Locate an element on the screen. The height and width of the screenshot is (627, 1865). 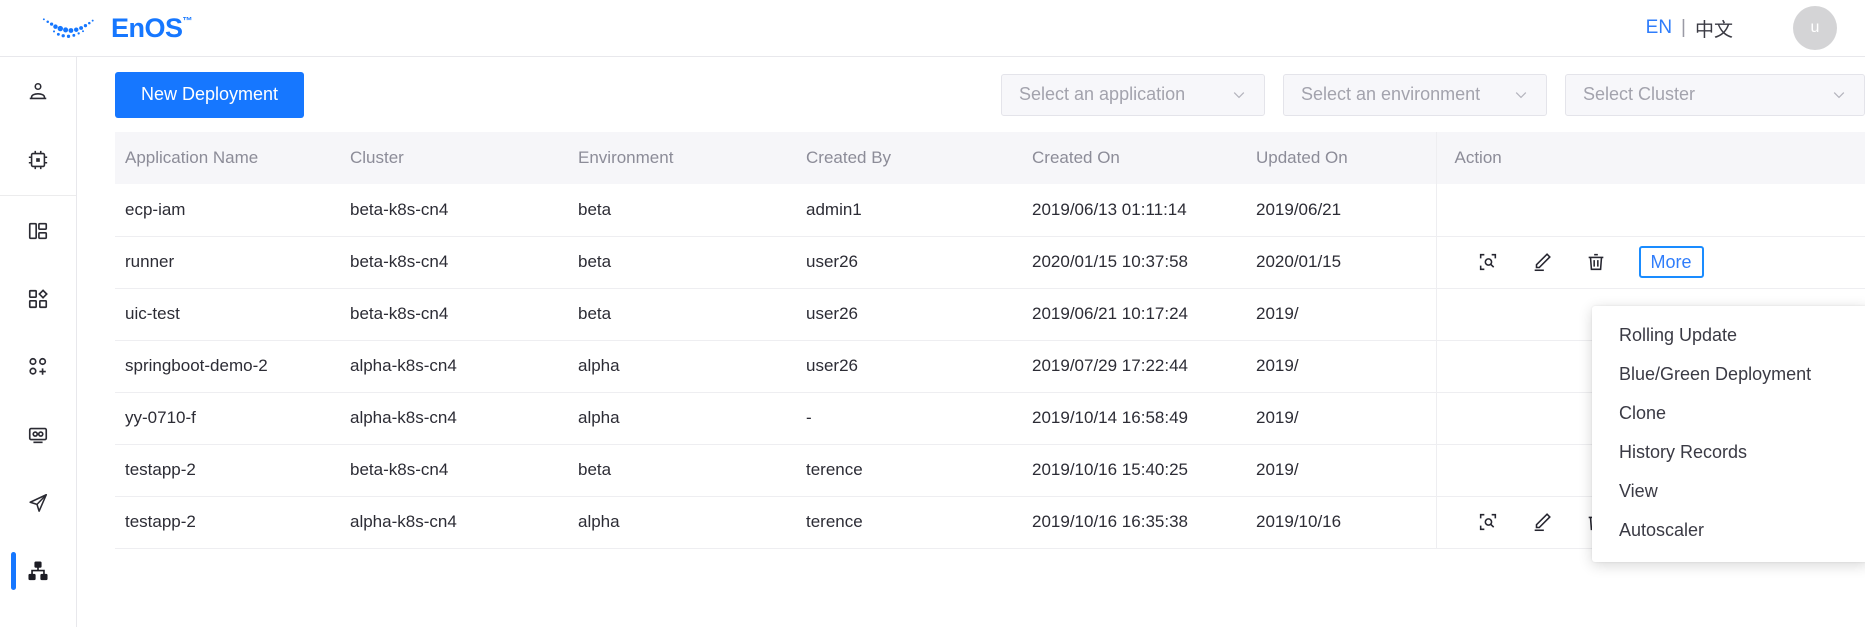
sidebar-item-deploy-send is located at coordinates (38, 503).